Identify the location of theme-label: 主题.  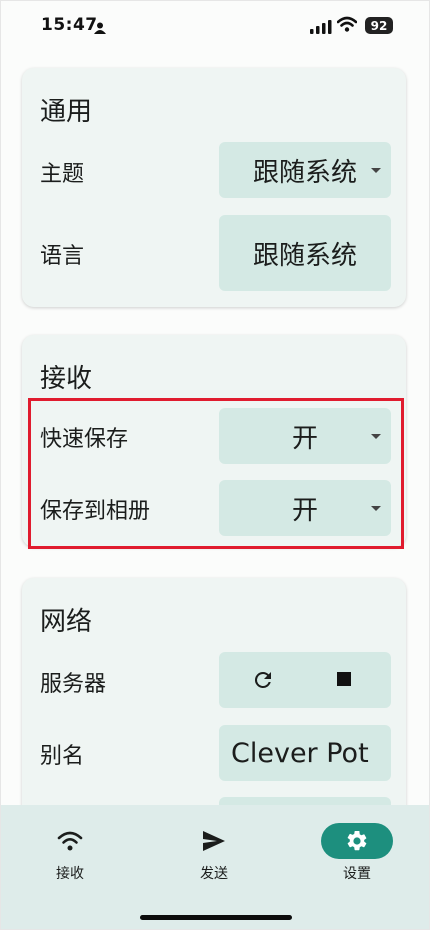
(62, 174).